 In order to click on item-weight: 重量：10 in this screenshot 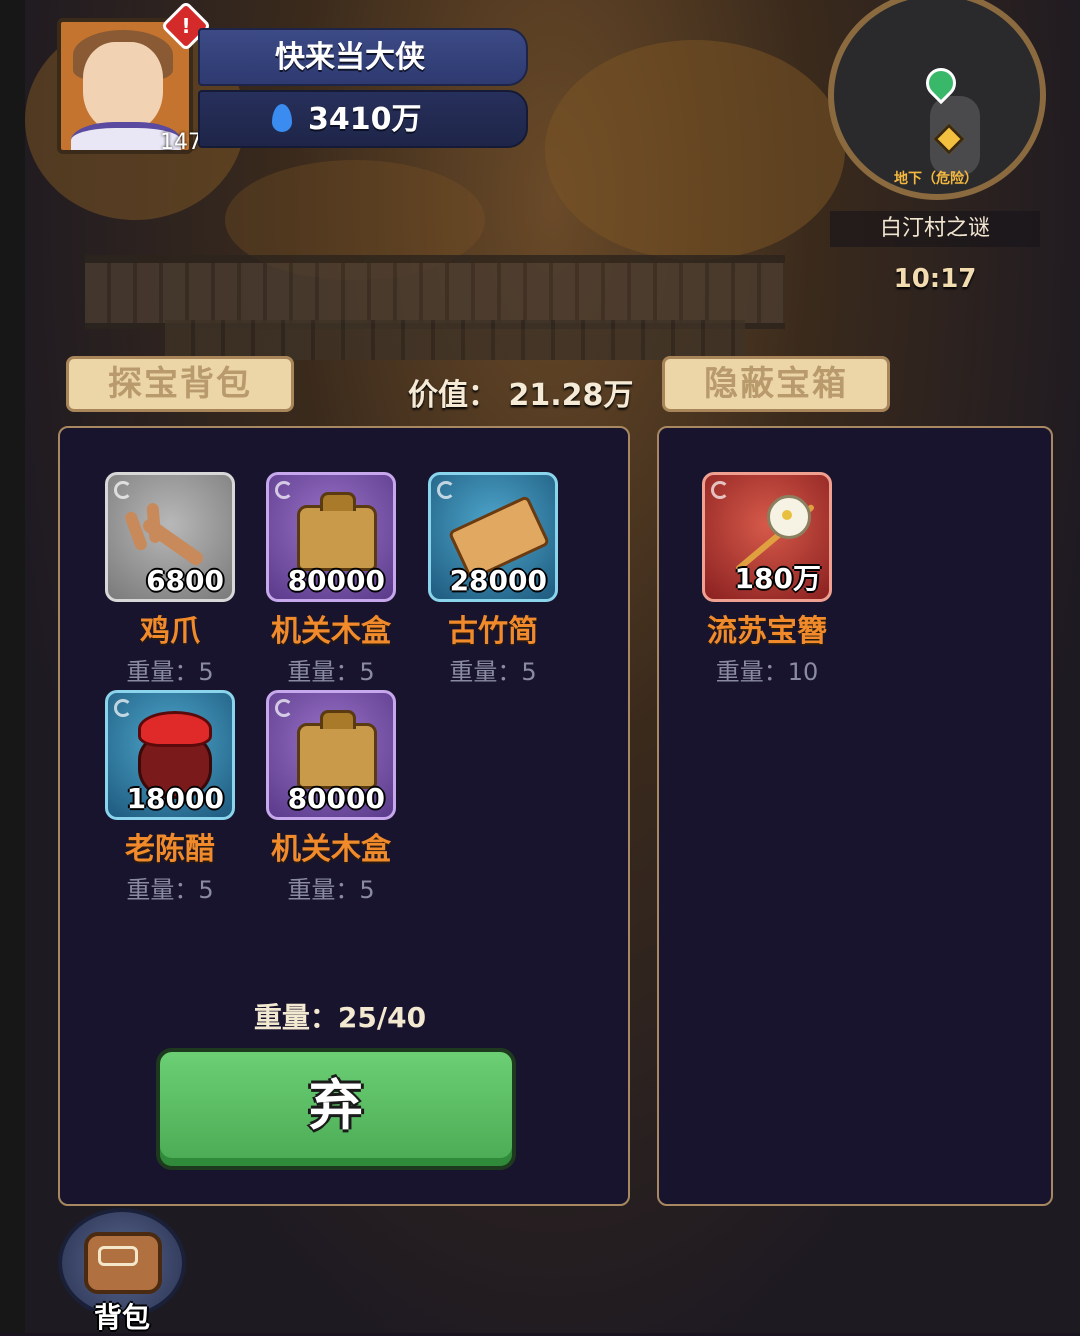, I will do `click(767, 672)`.